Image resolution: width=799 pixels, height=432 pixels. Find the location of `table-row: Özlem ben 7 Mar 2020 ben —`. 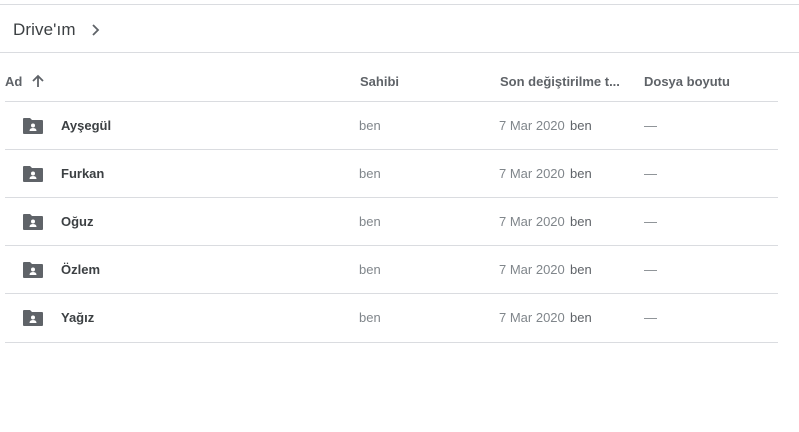

table-row: Özlem ben 7 Mar 2020 ben — is located at coordinates (391, 269).